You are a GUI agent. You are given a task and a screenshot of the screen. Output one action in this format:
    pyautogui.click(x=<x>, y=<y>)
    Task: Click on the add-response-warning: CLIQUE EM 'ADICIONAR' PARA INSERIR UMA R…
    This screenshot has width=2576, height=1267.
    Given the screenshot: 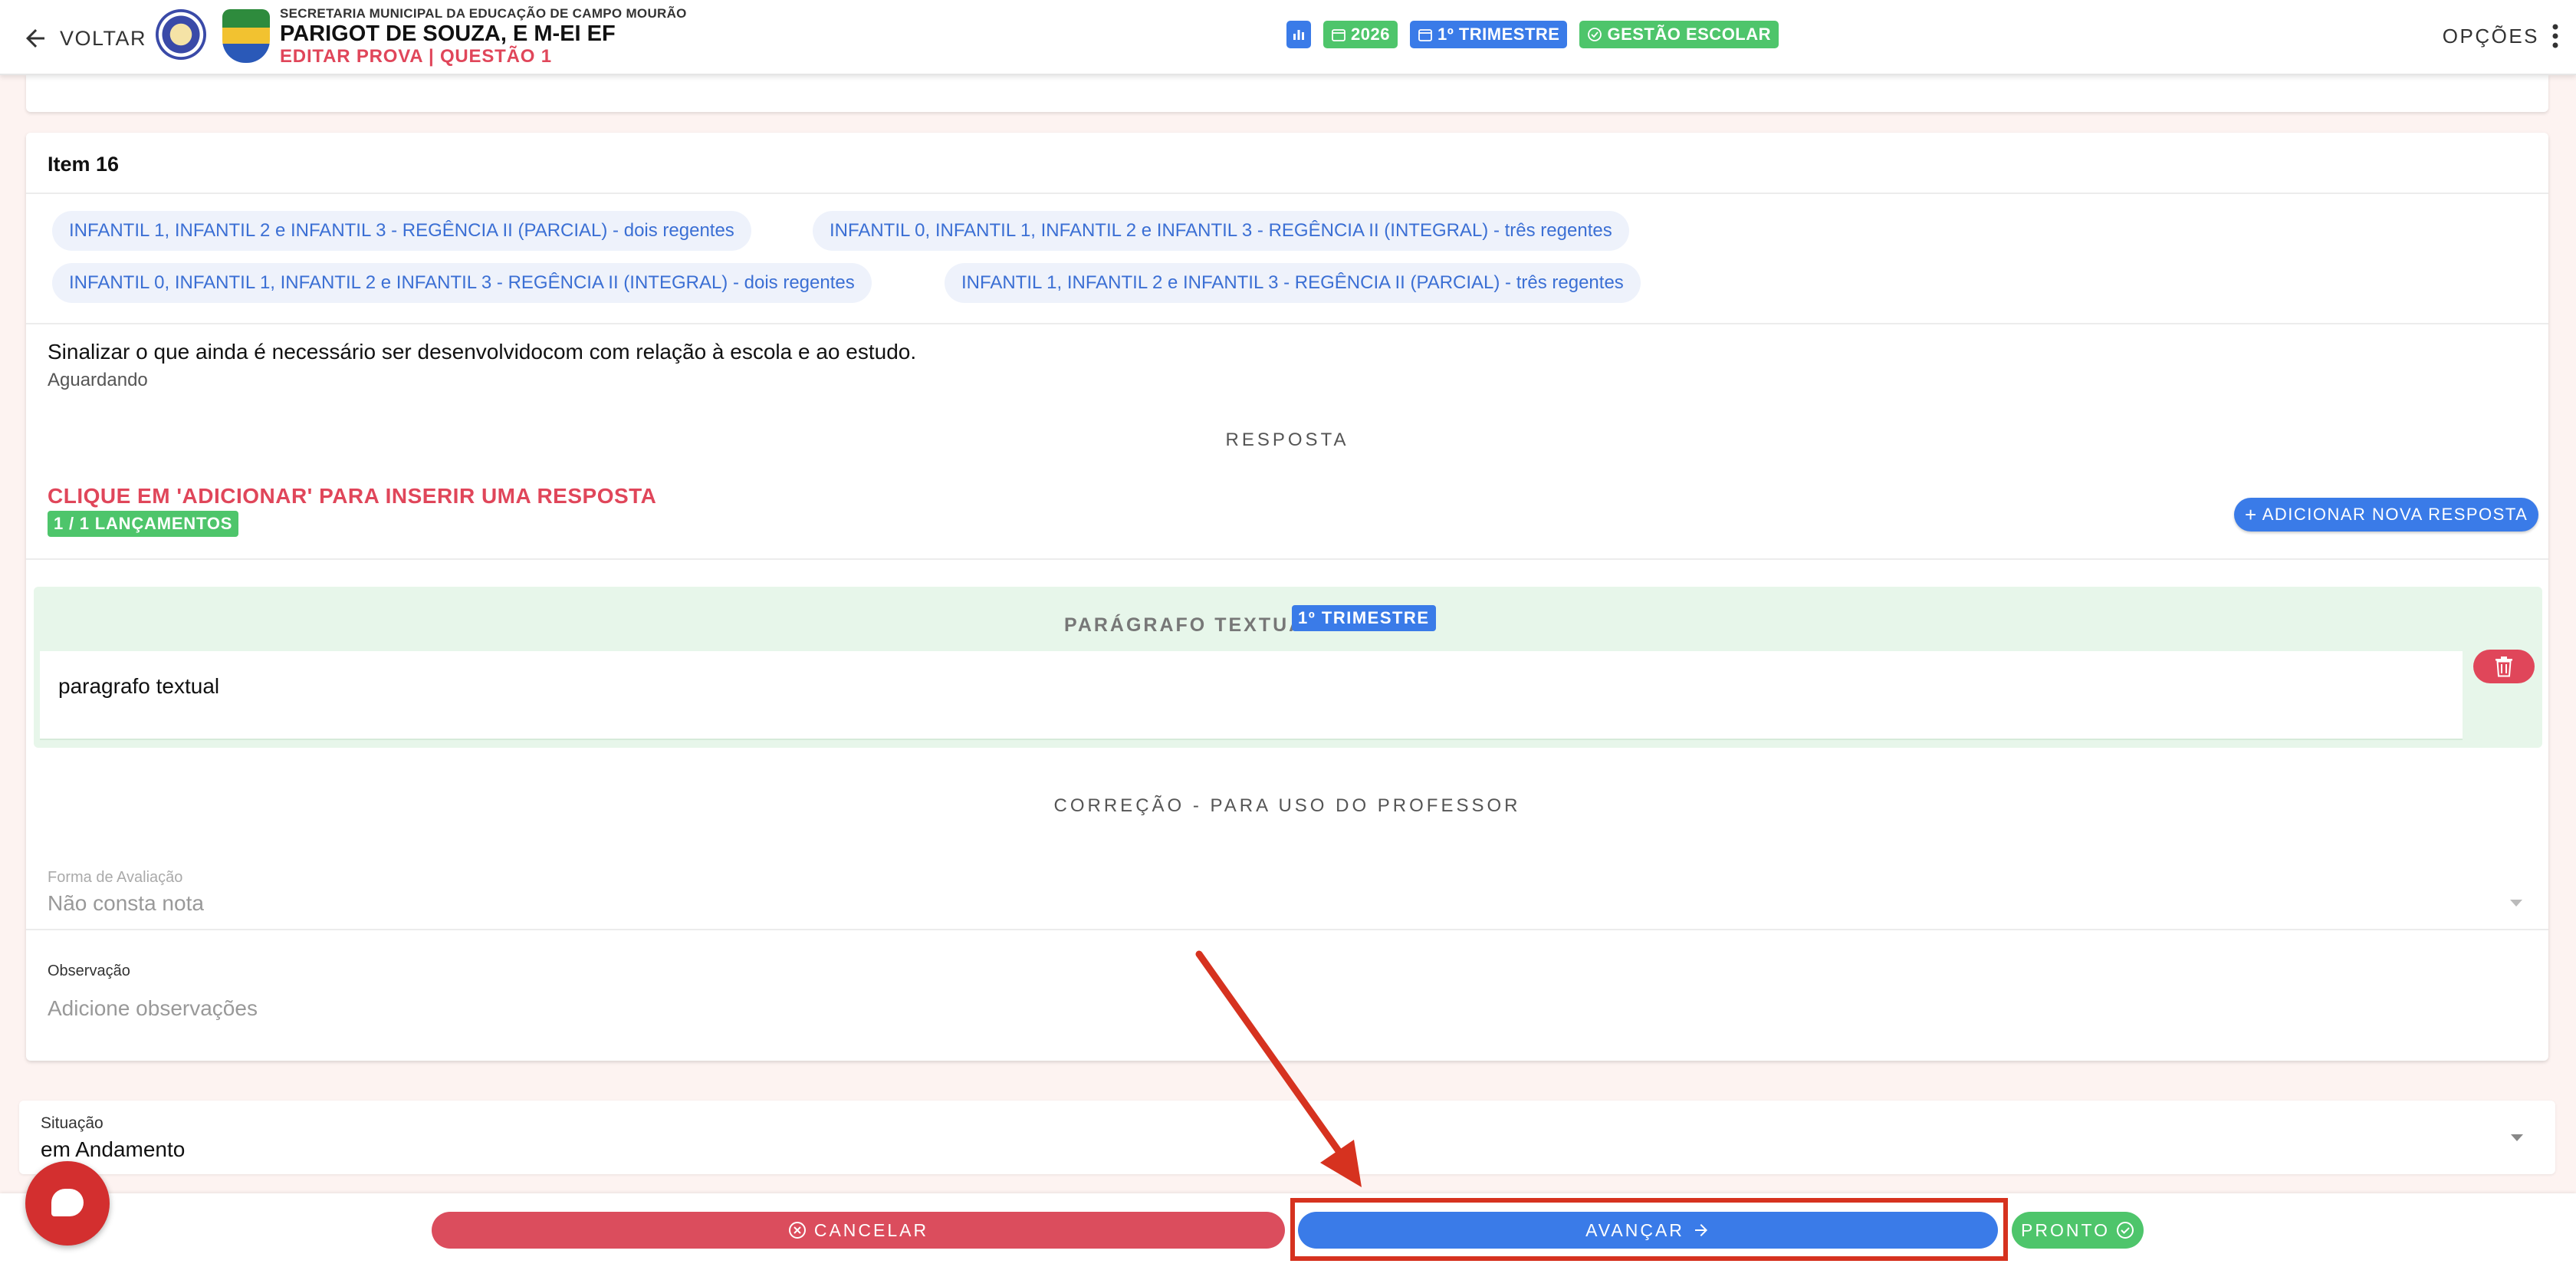 What is the action you would take?
    pyautogui.click(x=353, y=496)
    